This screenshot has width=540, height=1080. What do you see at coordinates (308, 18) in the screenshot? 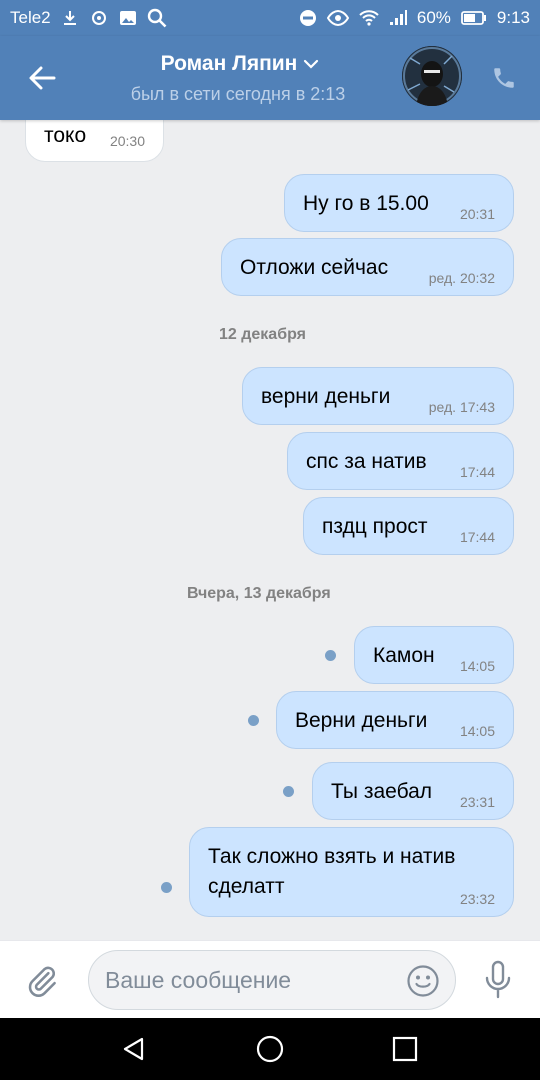
I see `dnd-icon` at bounding box center [308, 18].